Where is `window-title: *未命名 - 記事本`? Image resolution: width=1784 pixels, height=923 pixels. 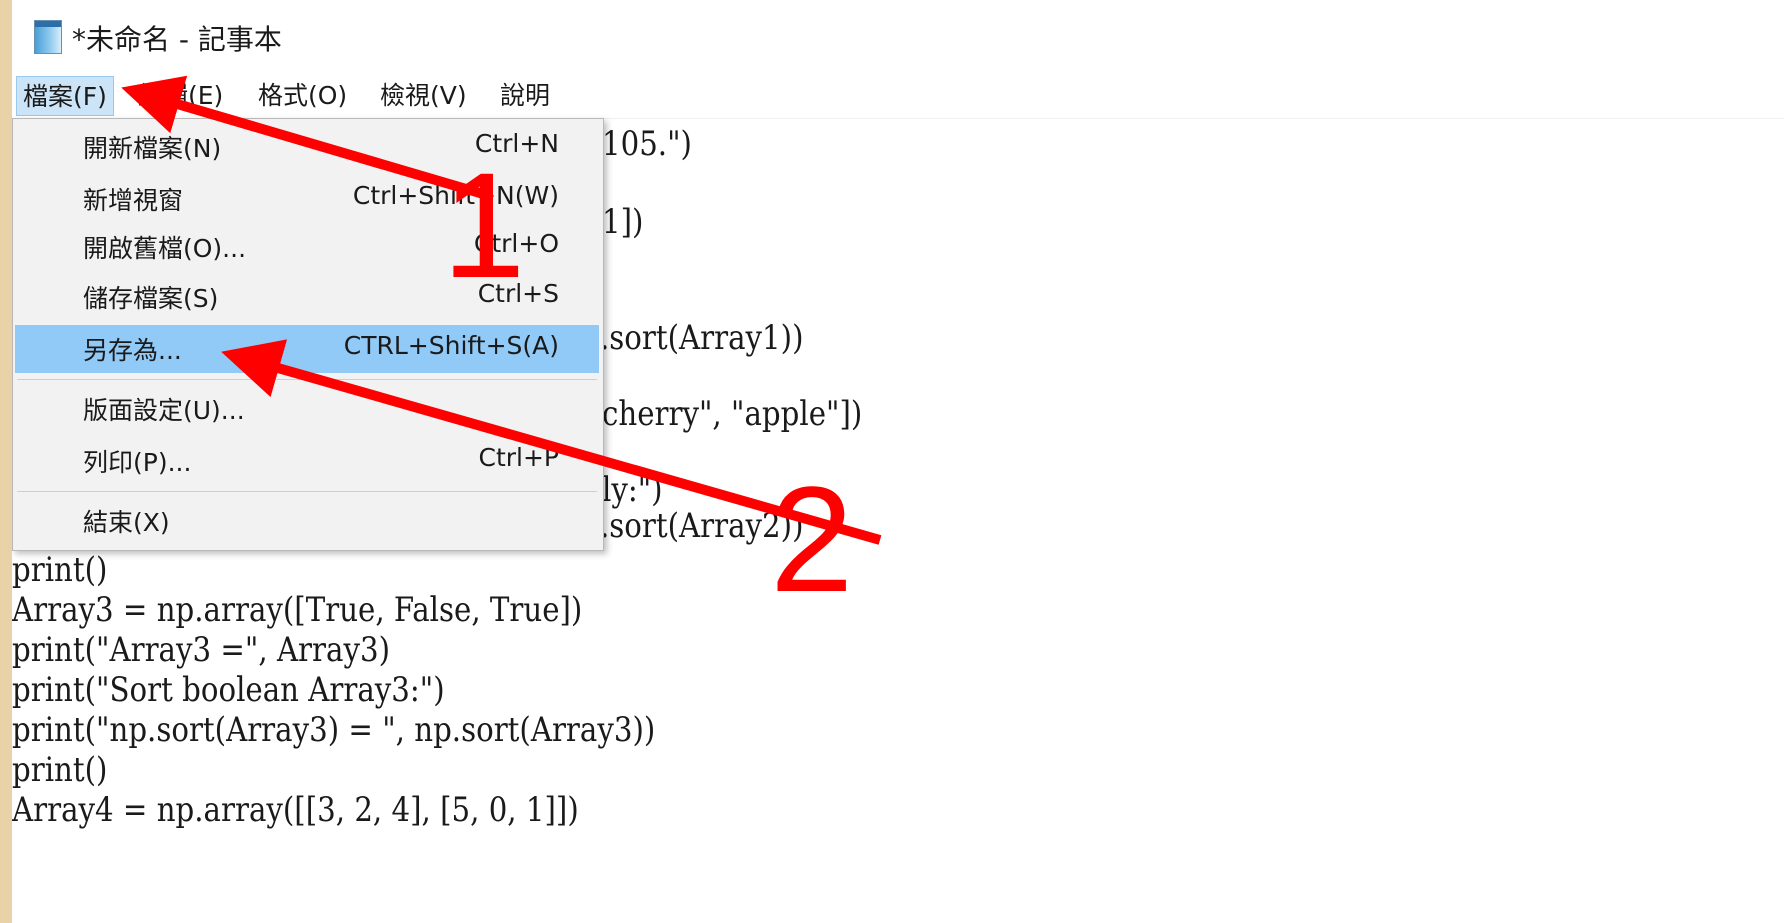 window-title: *未命名 - 記事本 is located at coordinates (177, 39).